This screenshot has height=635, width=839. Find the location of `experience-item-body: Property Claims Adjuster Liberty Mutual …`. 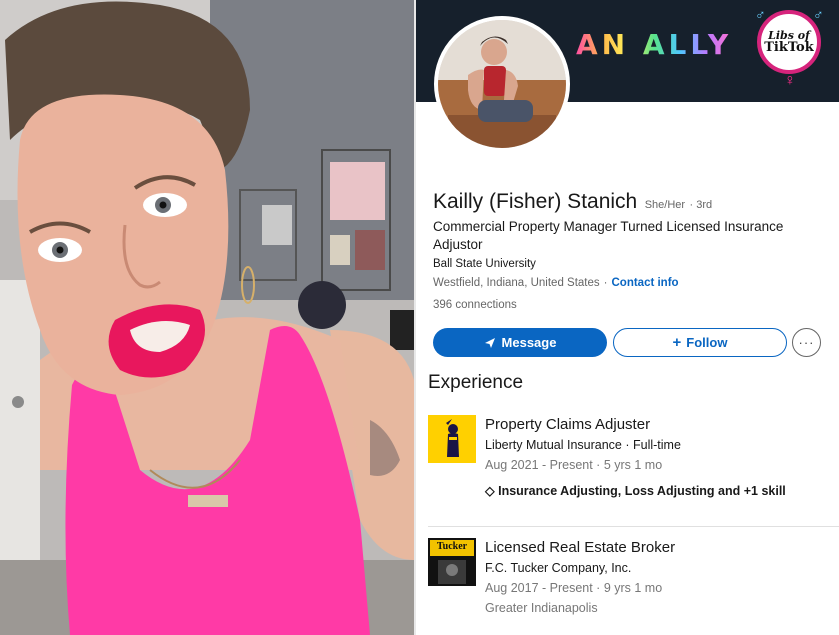

experience-item-body: Property Claims Adjuster Liberty Mutual … is located at coordinates (657, 458).